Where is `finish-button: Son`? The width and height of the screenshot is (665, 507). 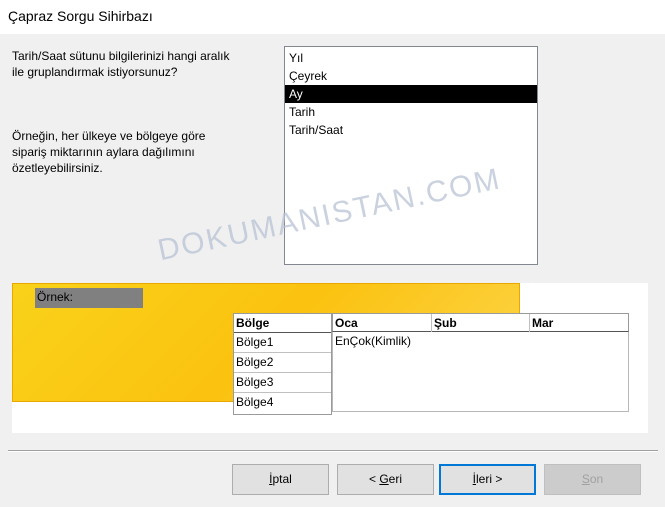 finish-button: Son is located at coordinates (592, 479).